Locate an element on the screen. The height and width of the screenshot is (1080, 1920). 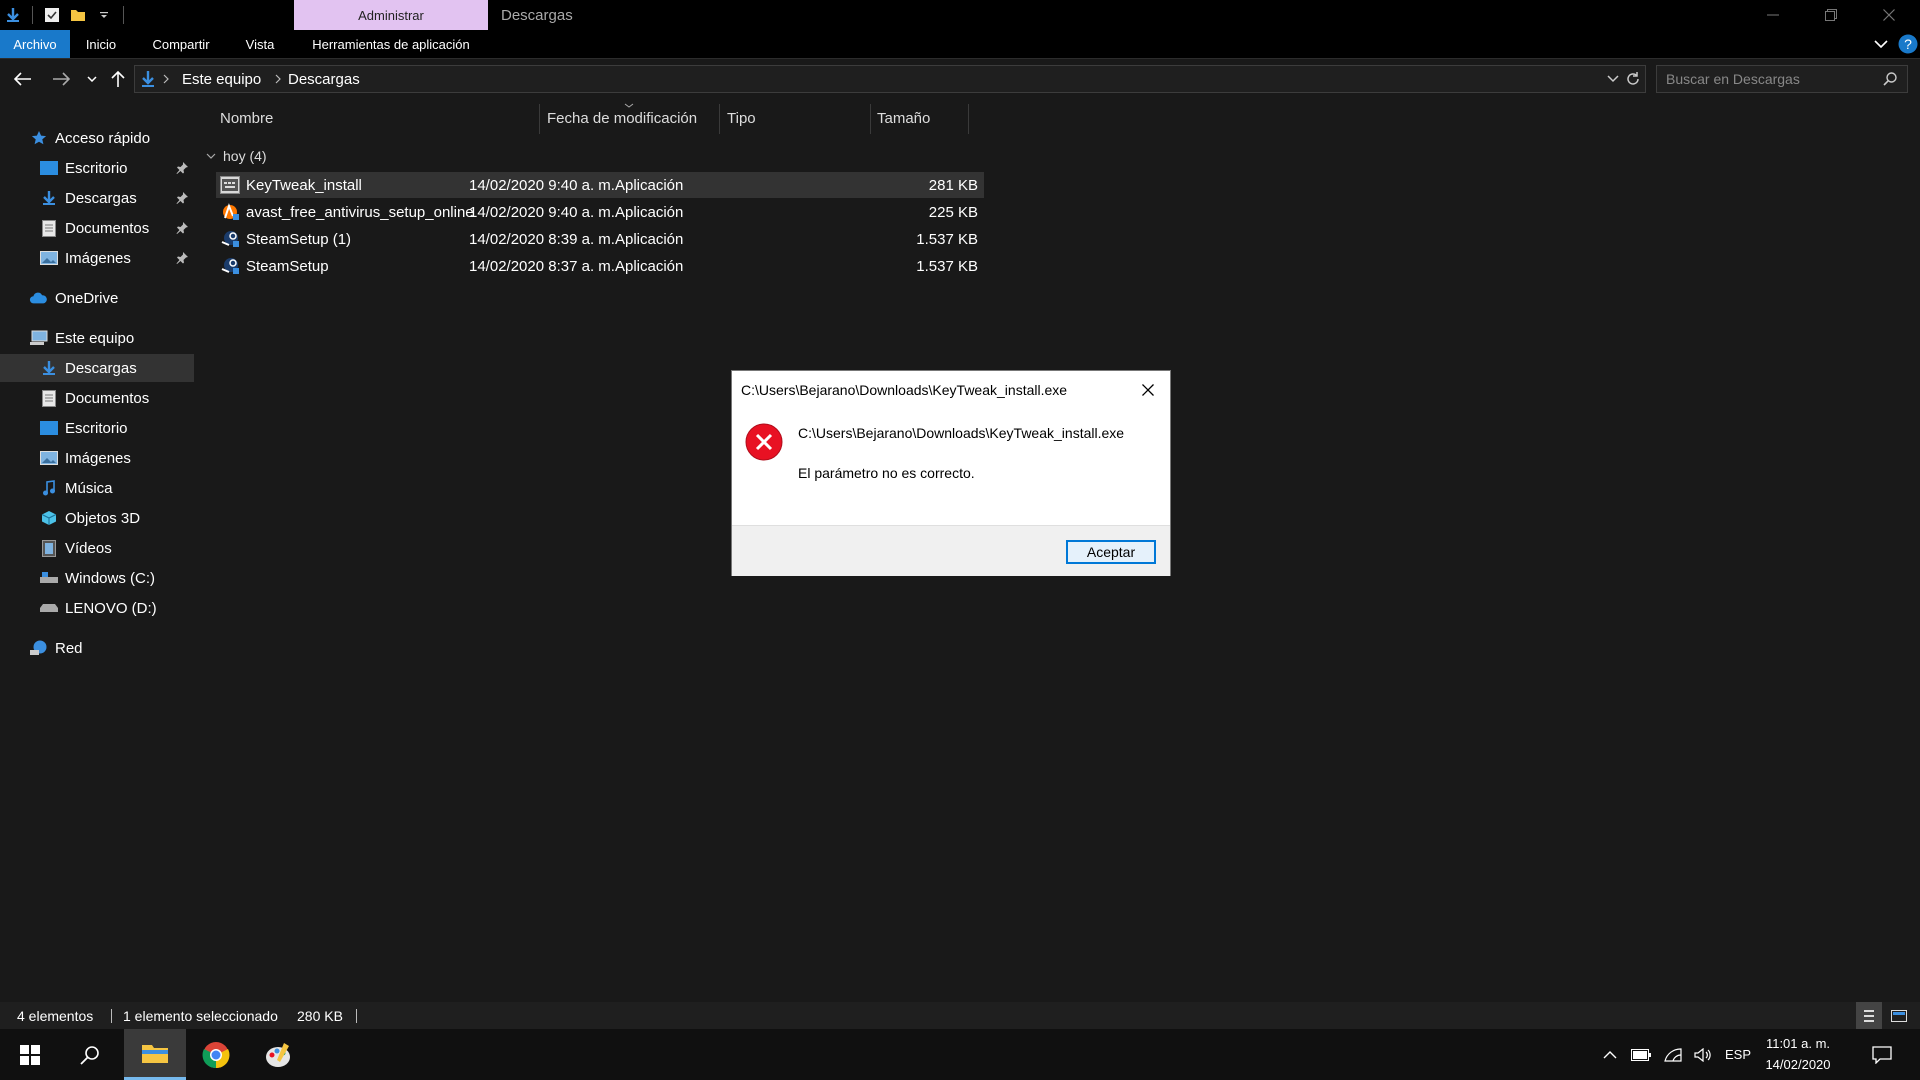
address-bar: Este equipo Descargas is located at coordinates (890, 79).